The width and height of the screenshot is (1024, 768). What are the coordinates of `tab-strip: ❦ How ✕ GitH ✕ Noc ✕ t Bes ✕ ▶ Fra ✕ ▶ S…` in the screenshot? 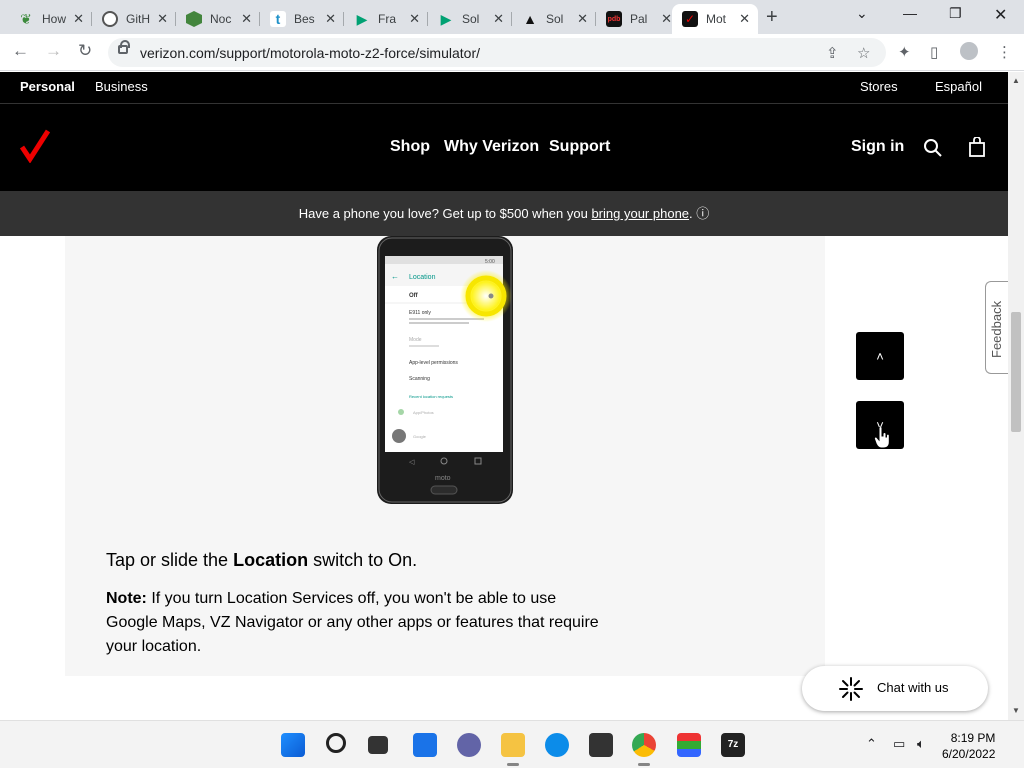 It's located at (512, 17).